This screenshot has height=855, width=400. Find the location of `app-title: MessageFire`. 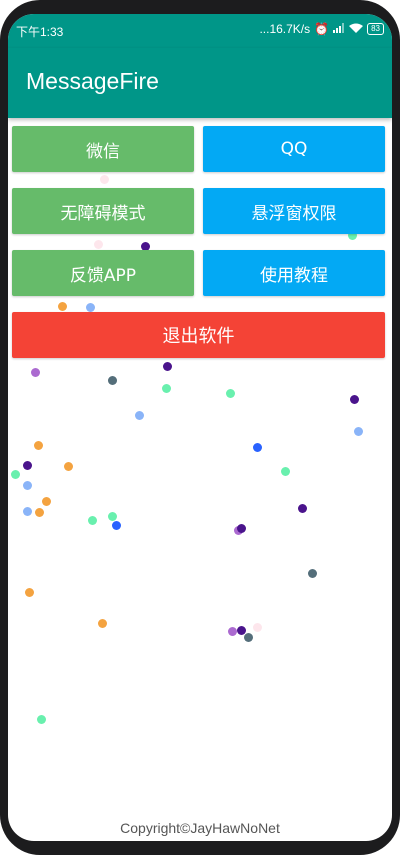

app-title: MessageFire is located at coordinates (92, 81).